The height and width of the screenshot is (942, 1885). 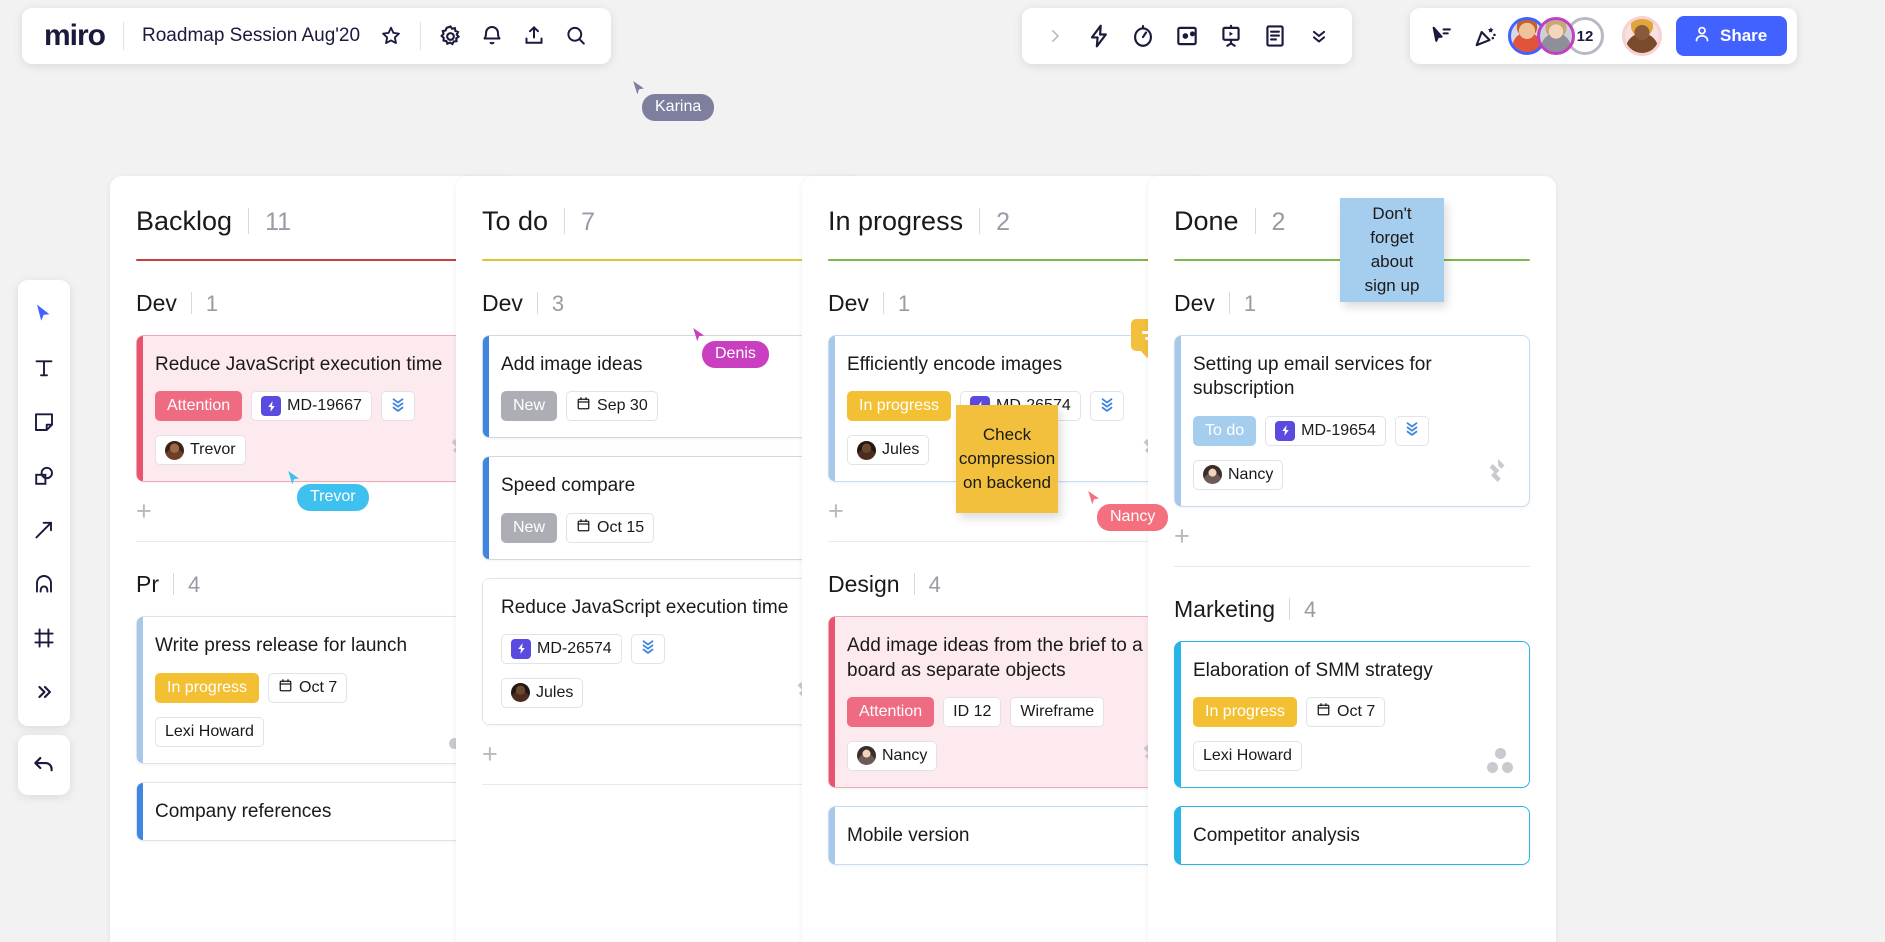 What do you see at coordinates (832, 702) in the screenshot?
I see `card-accent` at bounding box center [832, 702].